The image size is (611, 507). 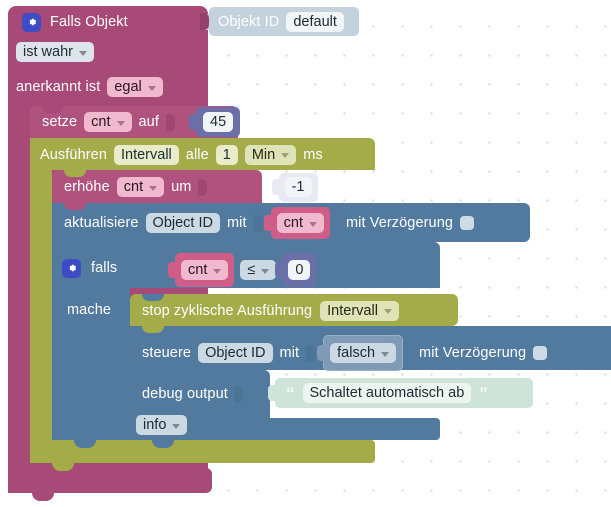 I want to click on control-notch, so click(x=153, y=329).